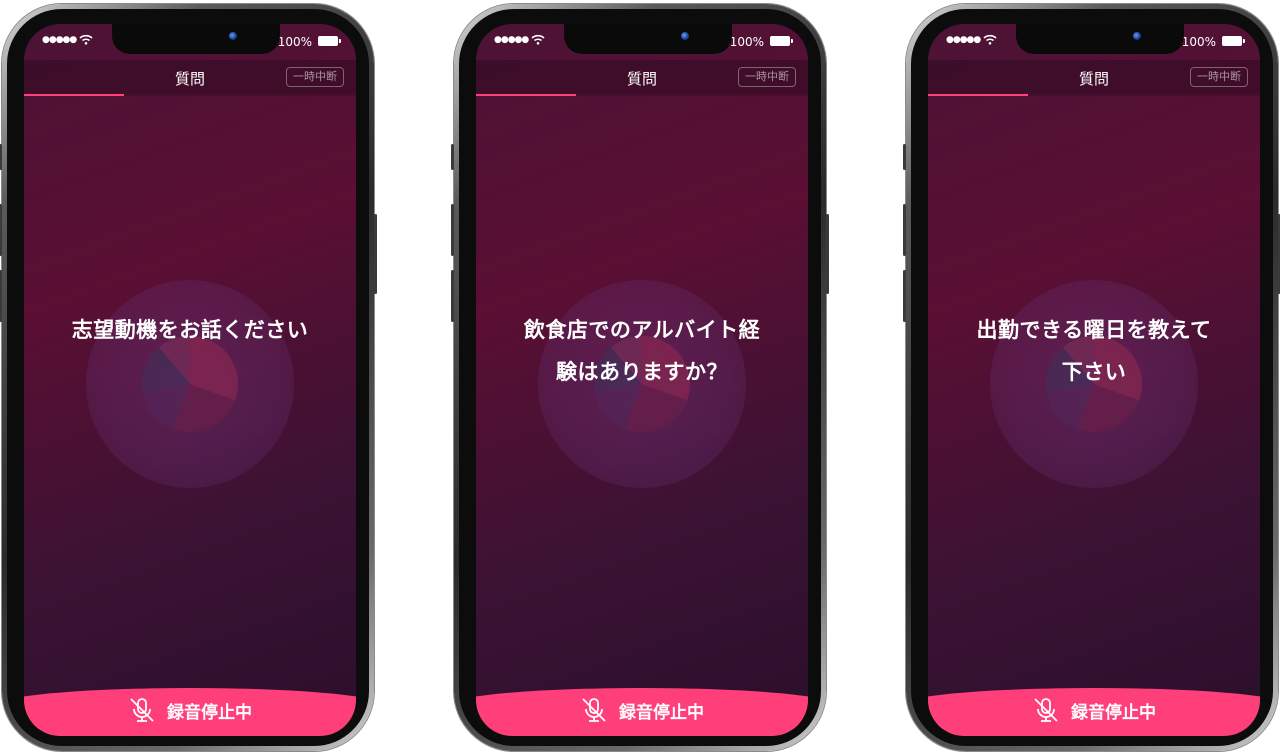  Describe the element at coordinates (190, 330) in the screenshot. I see `question-text: 志望動機をお話ください` at that location.